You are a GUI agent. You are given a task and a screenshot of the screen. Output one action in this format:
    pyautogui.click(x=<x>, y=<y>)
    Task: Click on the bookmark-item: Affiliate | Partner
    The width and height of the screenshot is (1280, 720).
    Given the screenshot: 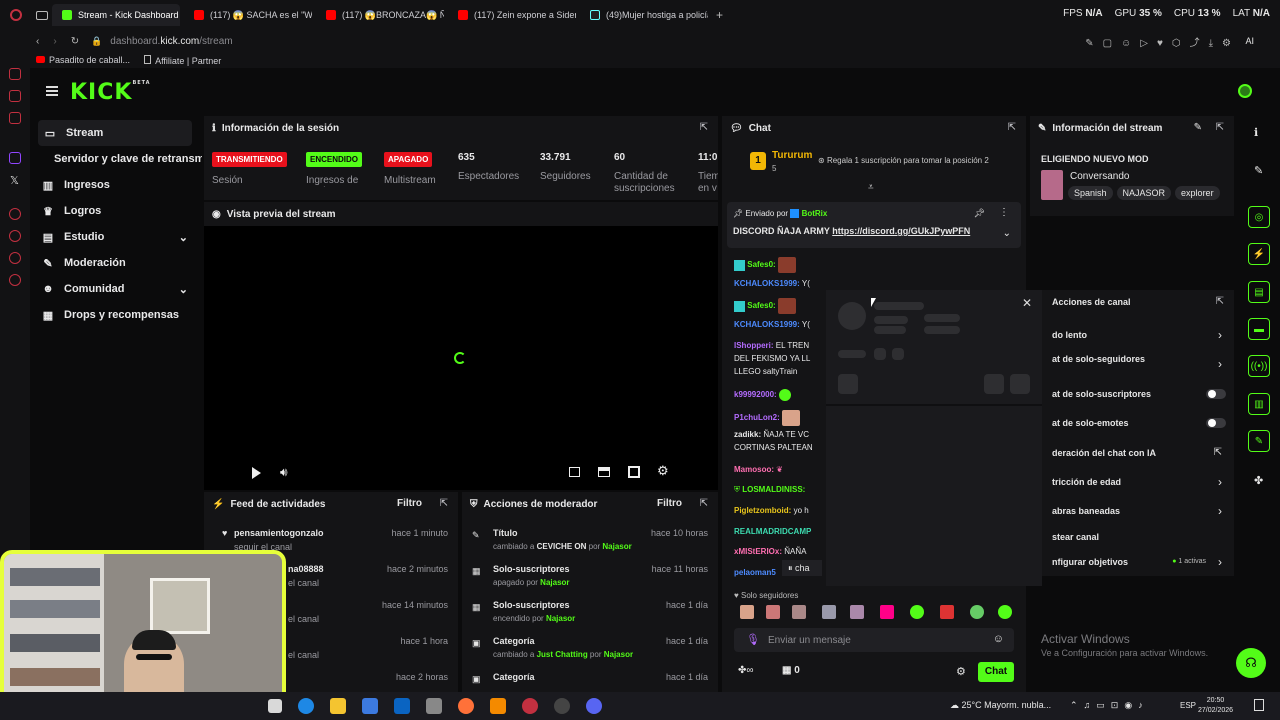 What is the action you would take?
    pyautogui.click(x=182, y=60)
    